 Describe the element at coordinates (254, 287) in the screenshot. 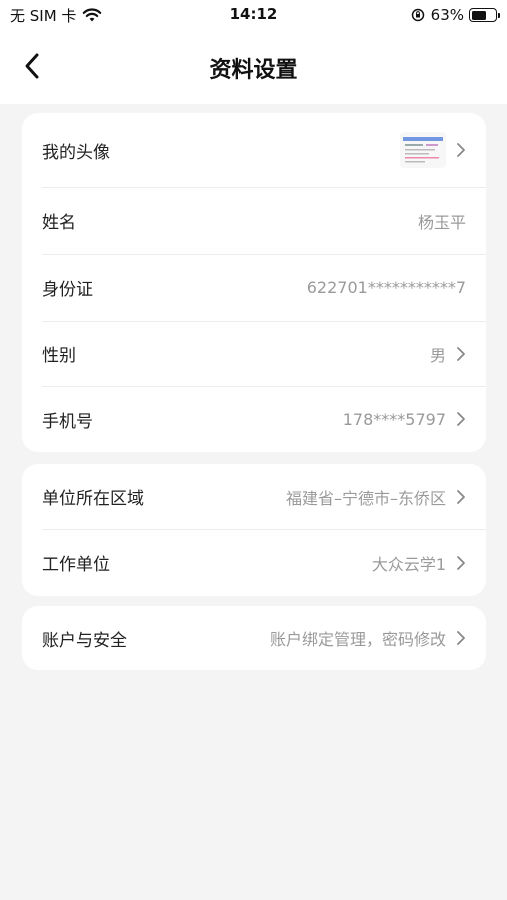

I see `id-card-row: 身份证 622701***********7` at that location.